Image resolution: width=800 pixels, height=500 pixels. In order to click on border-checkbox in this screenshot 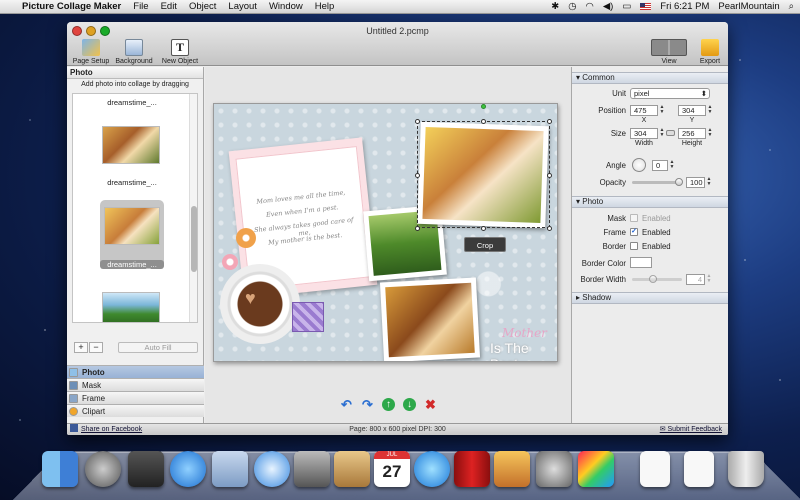, I will do `click(634, 246)`.